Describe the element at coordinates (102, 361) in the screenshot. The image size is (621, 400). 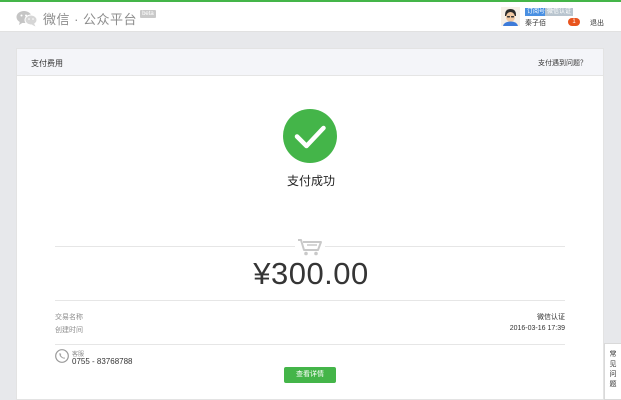
I see `customer-service-phone: 0755 - 83768788` at that location.